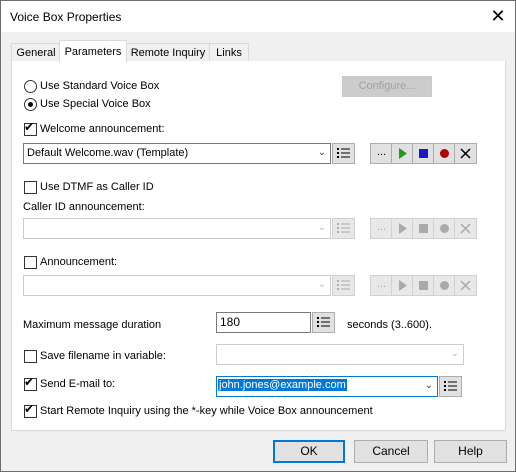 This screenshot has height=472, width=516. I want to click on caller-id-play-button, so click(402, 228).